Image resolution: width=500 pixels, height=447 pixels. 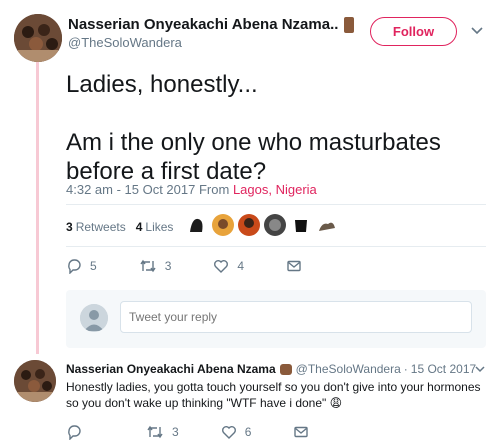 I want to click on likers-avatars, so click(x=264, y=225).